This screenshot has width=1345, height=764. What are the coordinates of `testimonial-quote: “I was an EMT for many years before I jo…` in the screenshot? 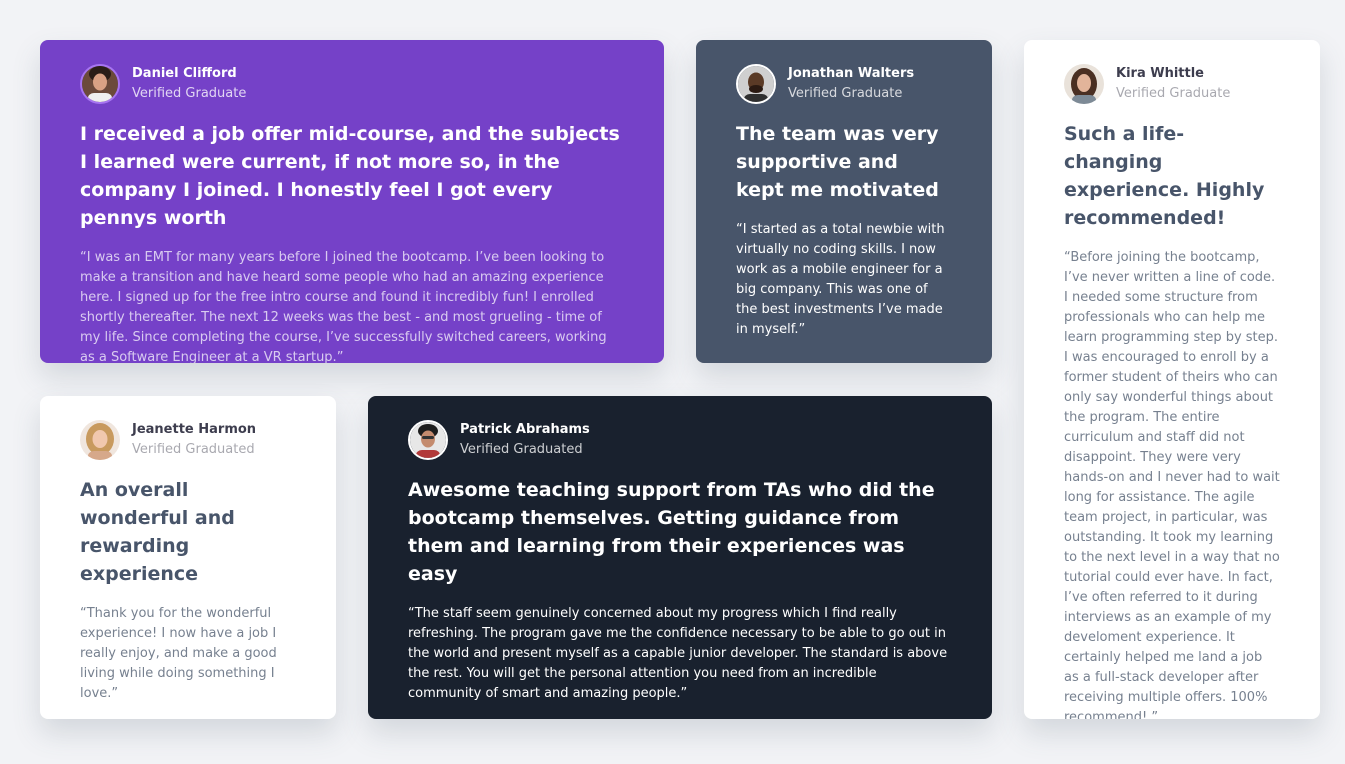 It's located at (343, 306).